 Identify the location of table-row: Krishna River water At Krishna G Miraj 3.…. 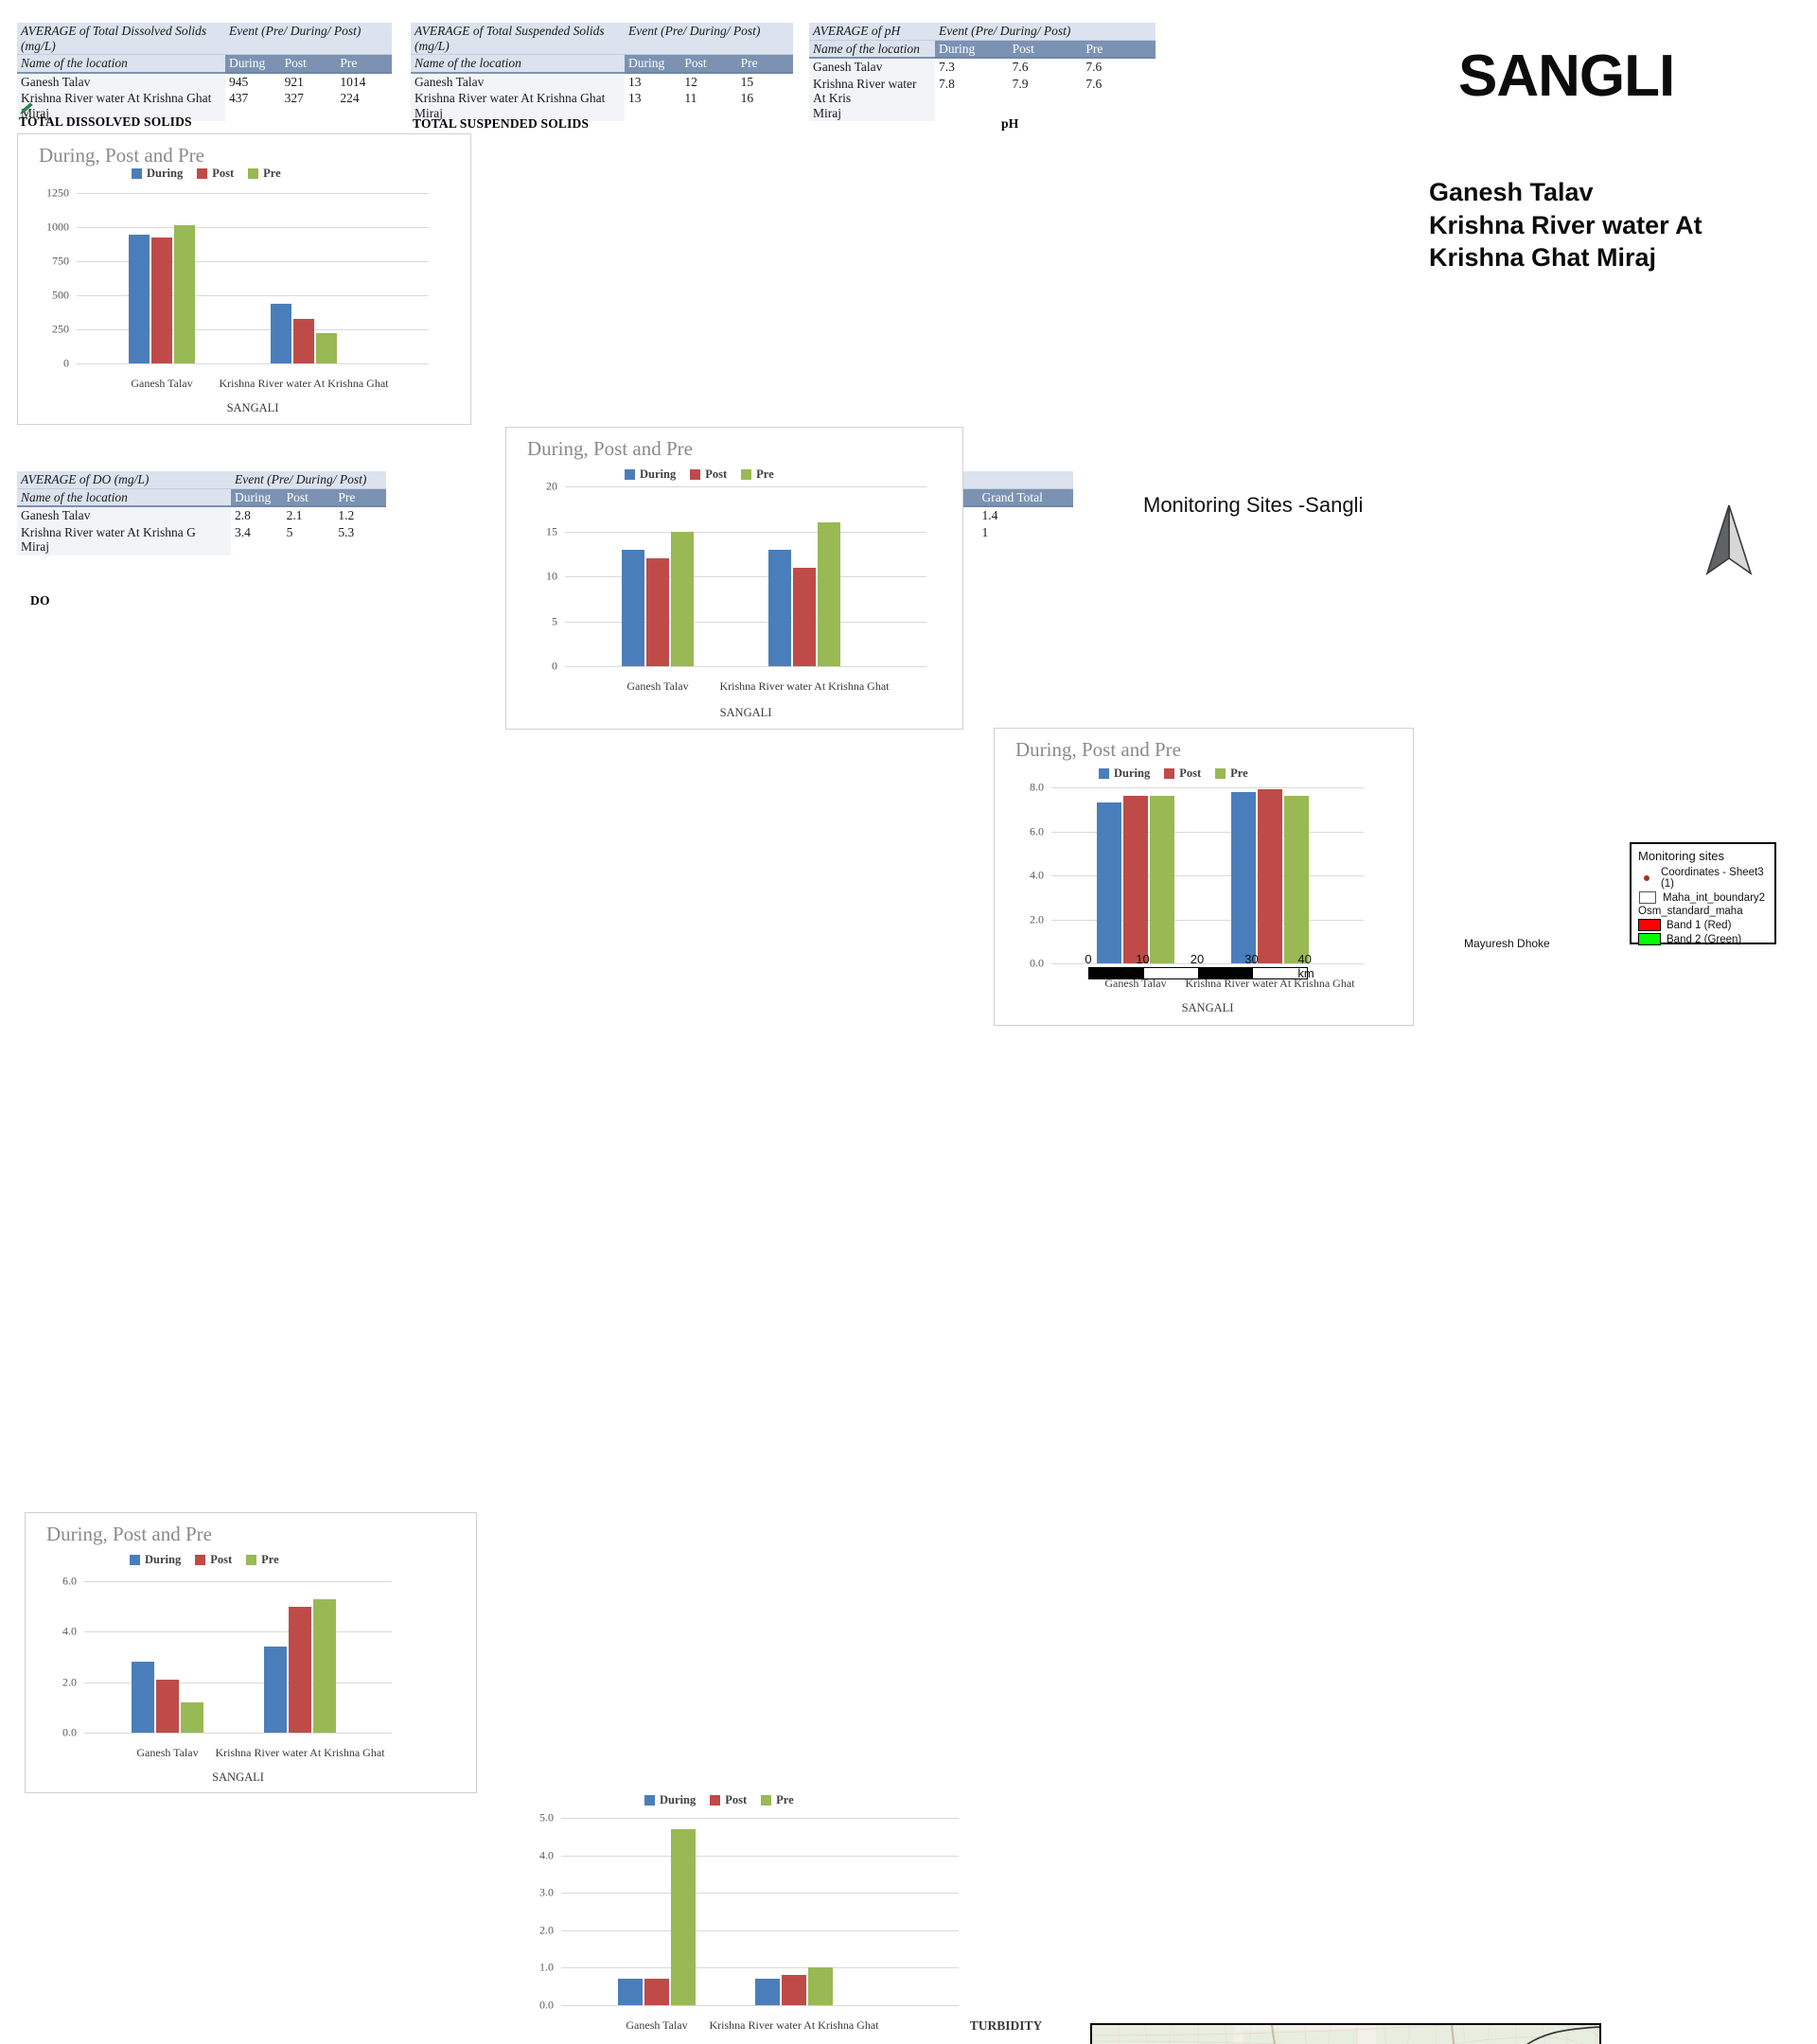
(202, 539).